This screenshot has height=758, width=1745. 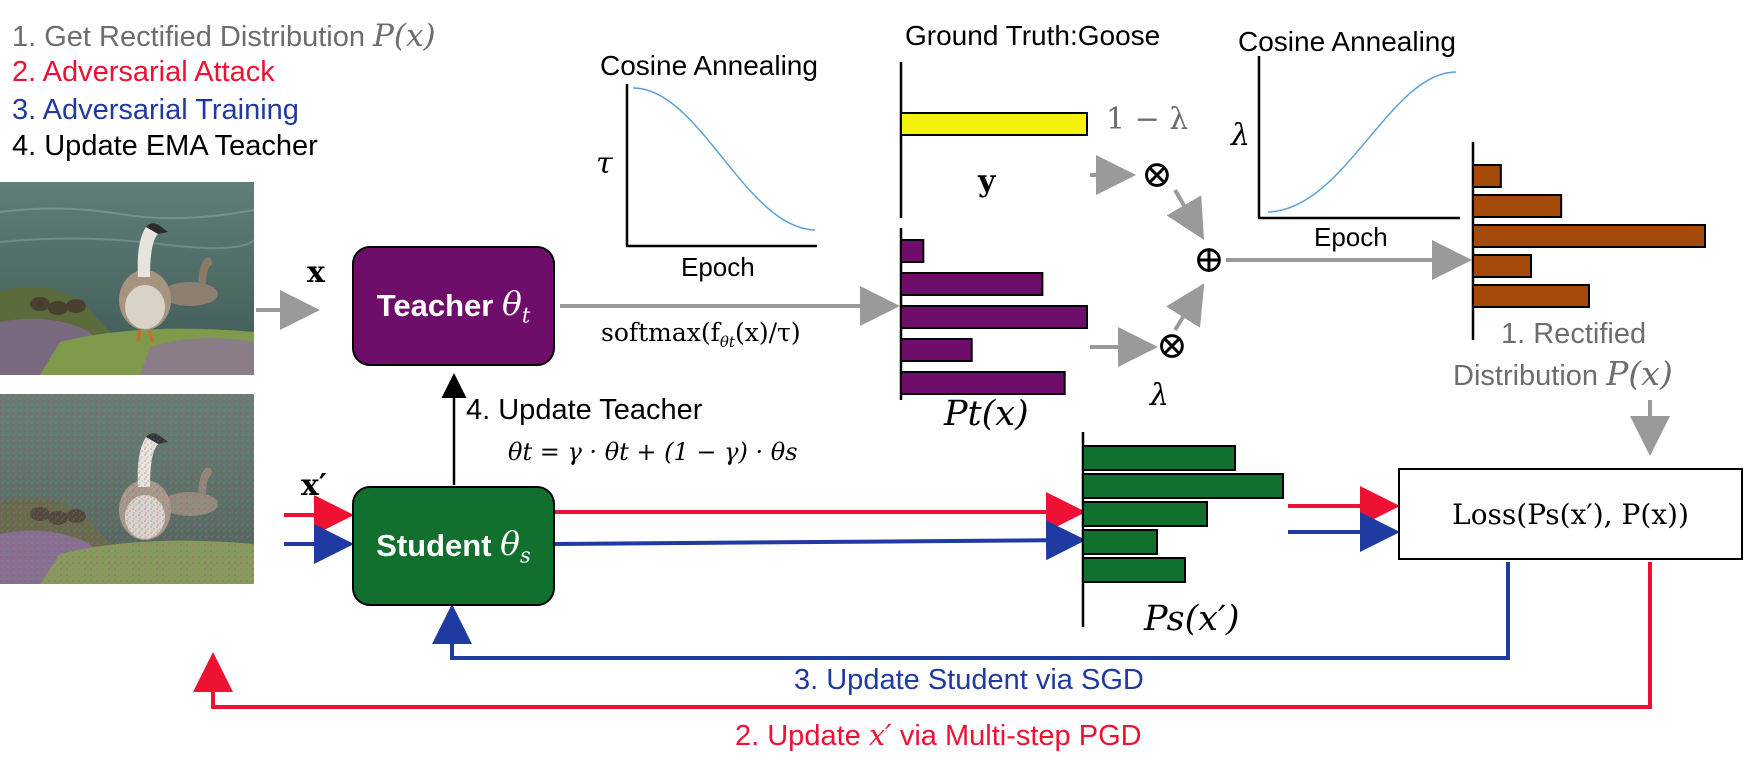 I want to click on loss-label: Loss(Ps(x′), P(x)), so click(x=1570, y=514).